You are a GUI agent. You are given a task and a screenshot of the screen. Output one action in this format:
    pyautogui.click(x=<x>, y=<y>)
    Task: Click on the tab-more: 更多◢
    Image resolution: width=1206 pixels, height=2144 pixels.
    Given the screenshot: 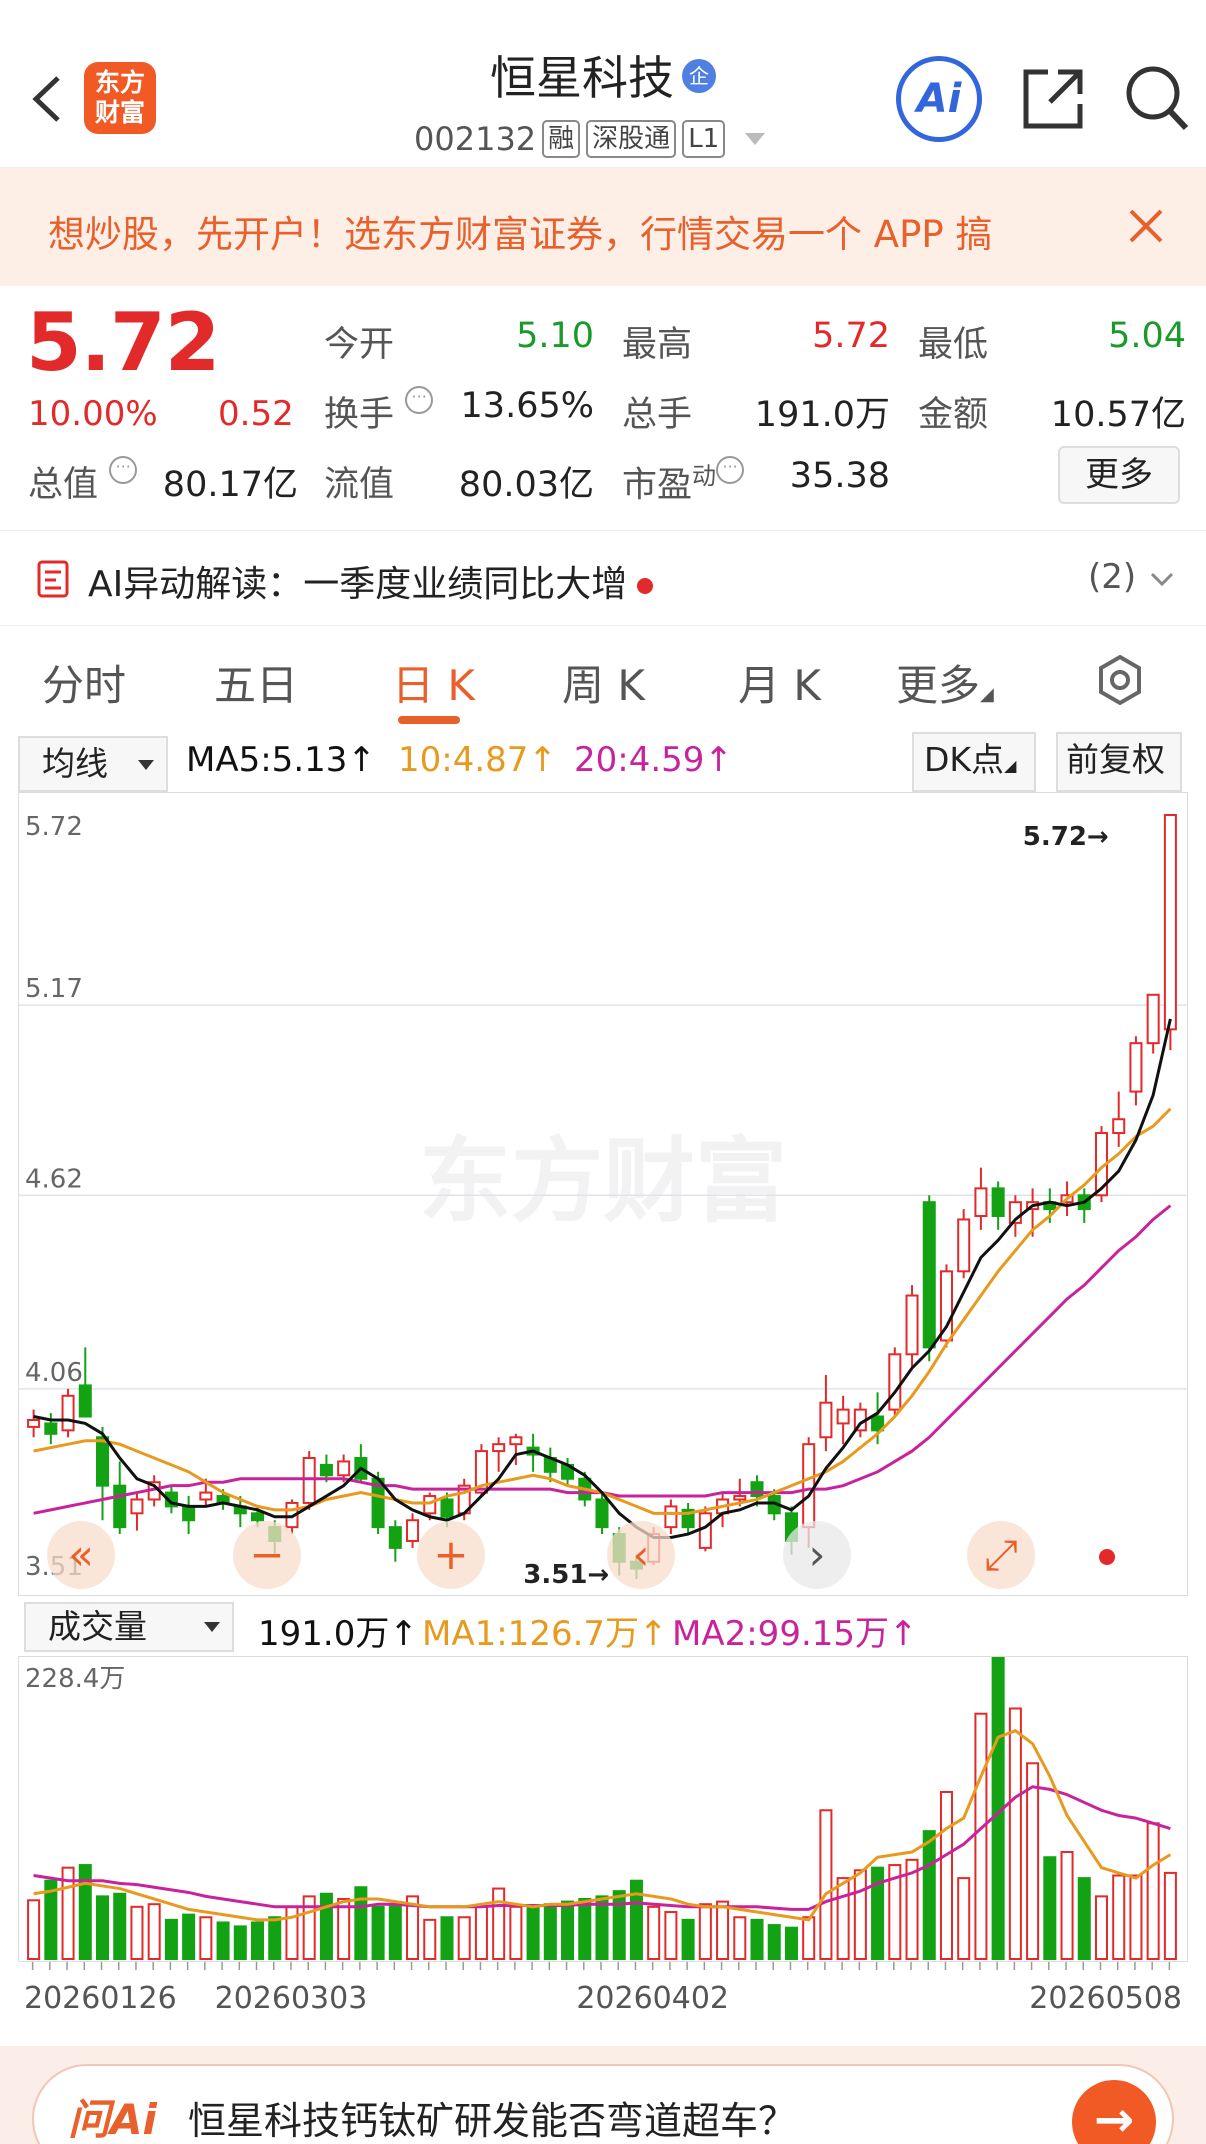 What is the action you would take?
    pyautogui.click(x=945, y=682)
    